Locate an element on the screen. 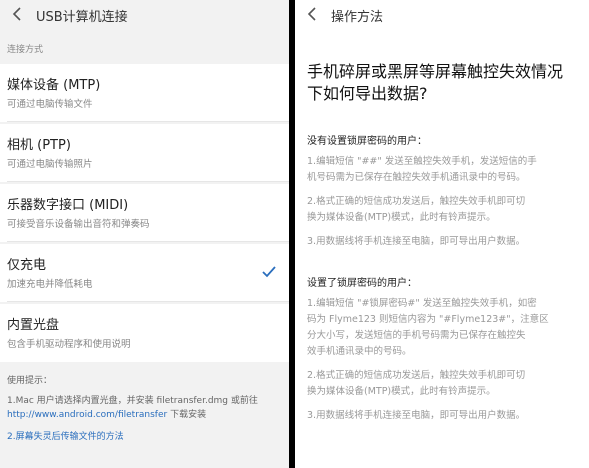  option-ptp: 相机 (PTP) 可通过电脑传输照片 is located at coordinates (144, 153).